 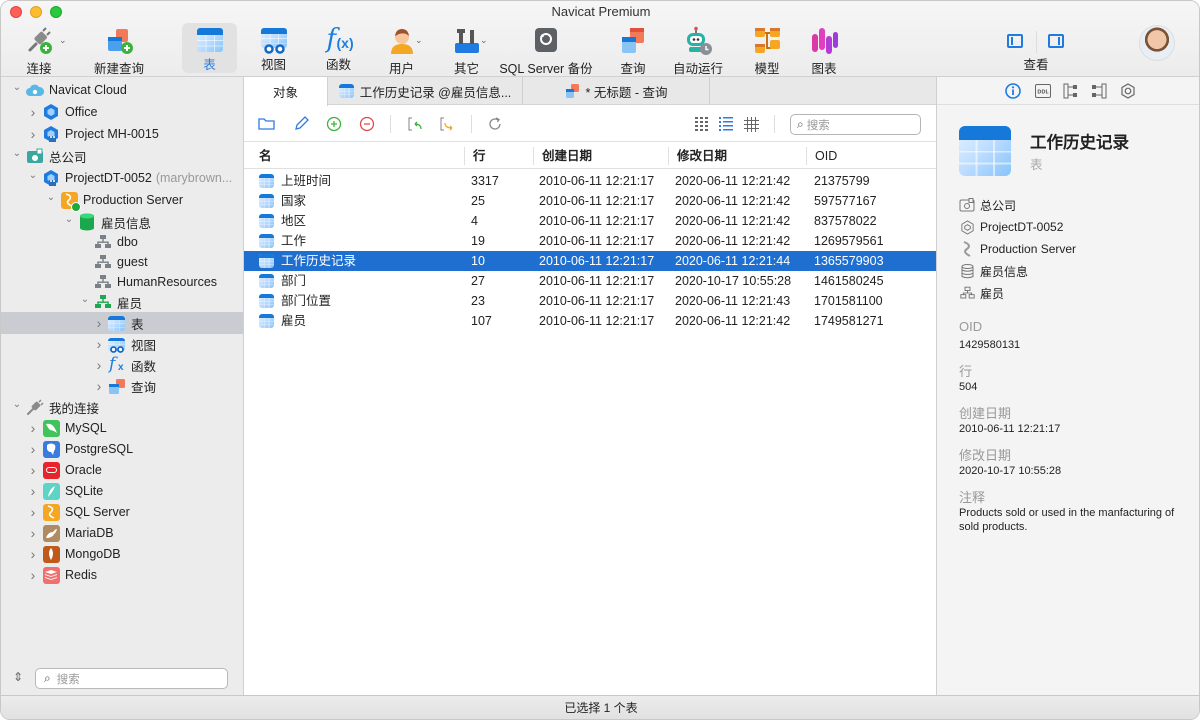 I want to click on toolbar-automation-button: 自动运行, so click(x=698, y=49).